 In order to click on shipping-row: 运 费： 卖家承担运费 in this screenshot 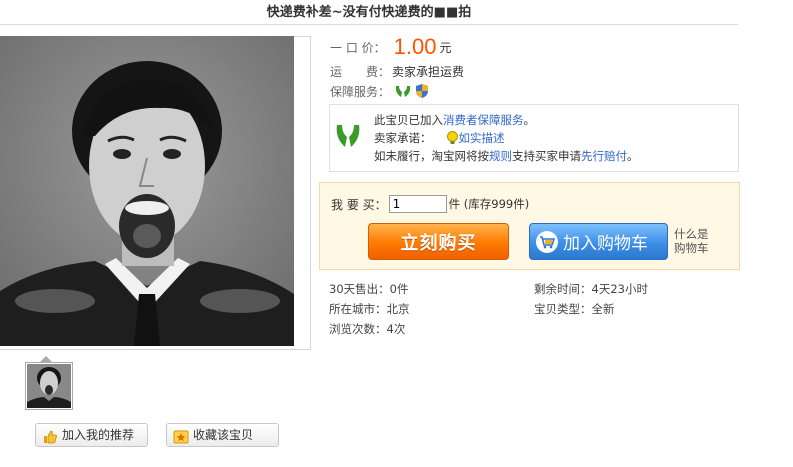, I will do `click(397, 71)`.